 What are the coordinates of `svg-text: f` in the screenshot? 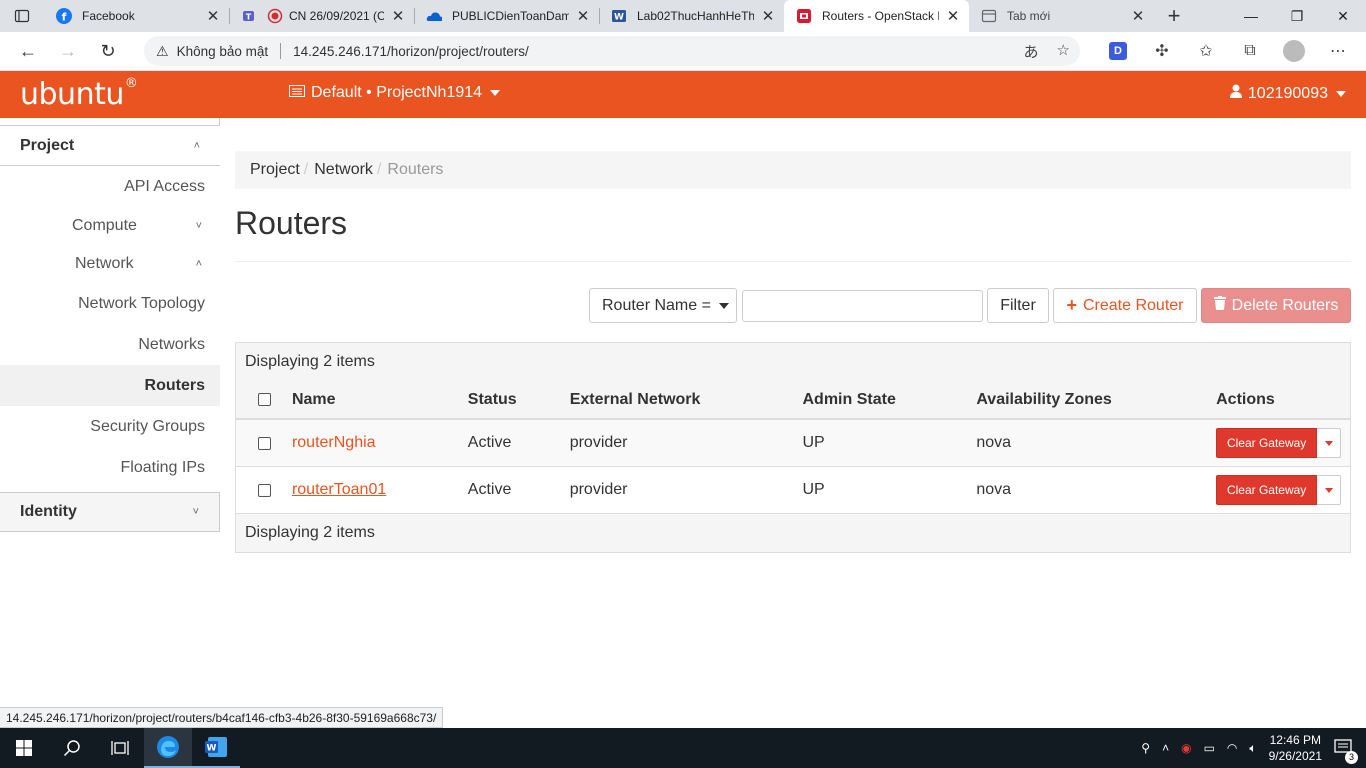 It's located at (64, 17).